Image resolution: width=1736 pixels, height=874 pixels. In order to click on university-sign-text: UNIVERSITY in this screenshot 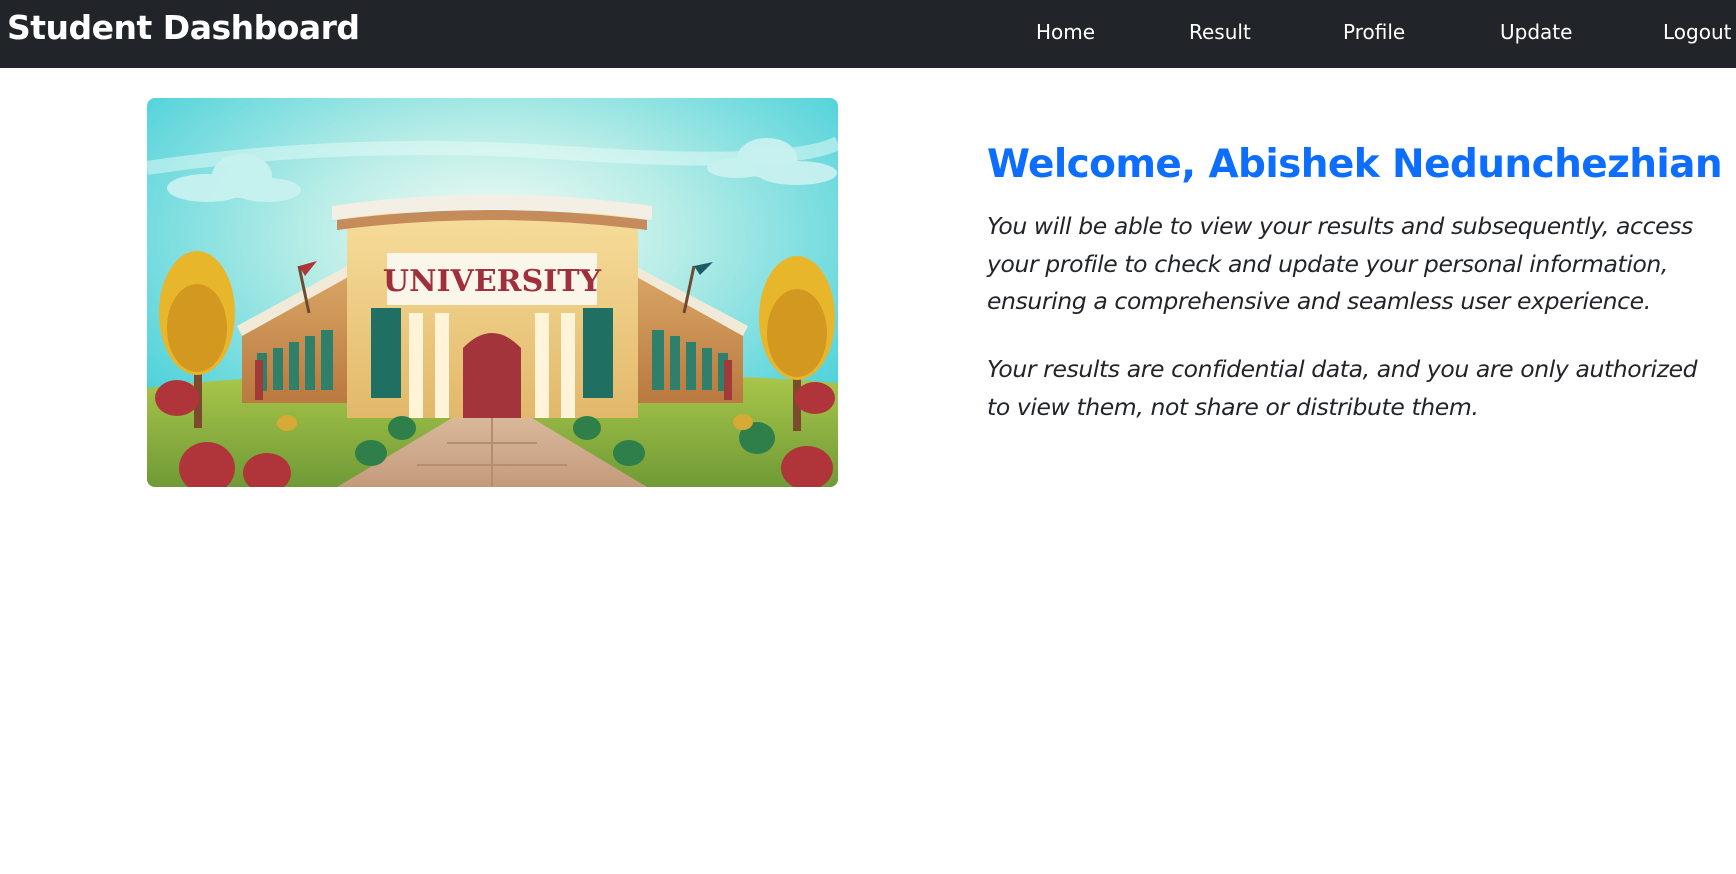, I will do `click(492, 281)`.